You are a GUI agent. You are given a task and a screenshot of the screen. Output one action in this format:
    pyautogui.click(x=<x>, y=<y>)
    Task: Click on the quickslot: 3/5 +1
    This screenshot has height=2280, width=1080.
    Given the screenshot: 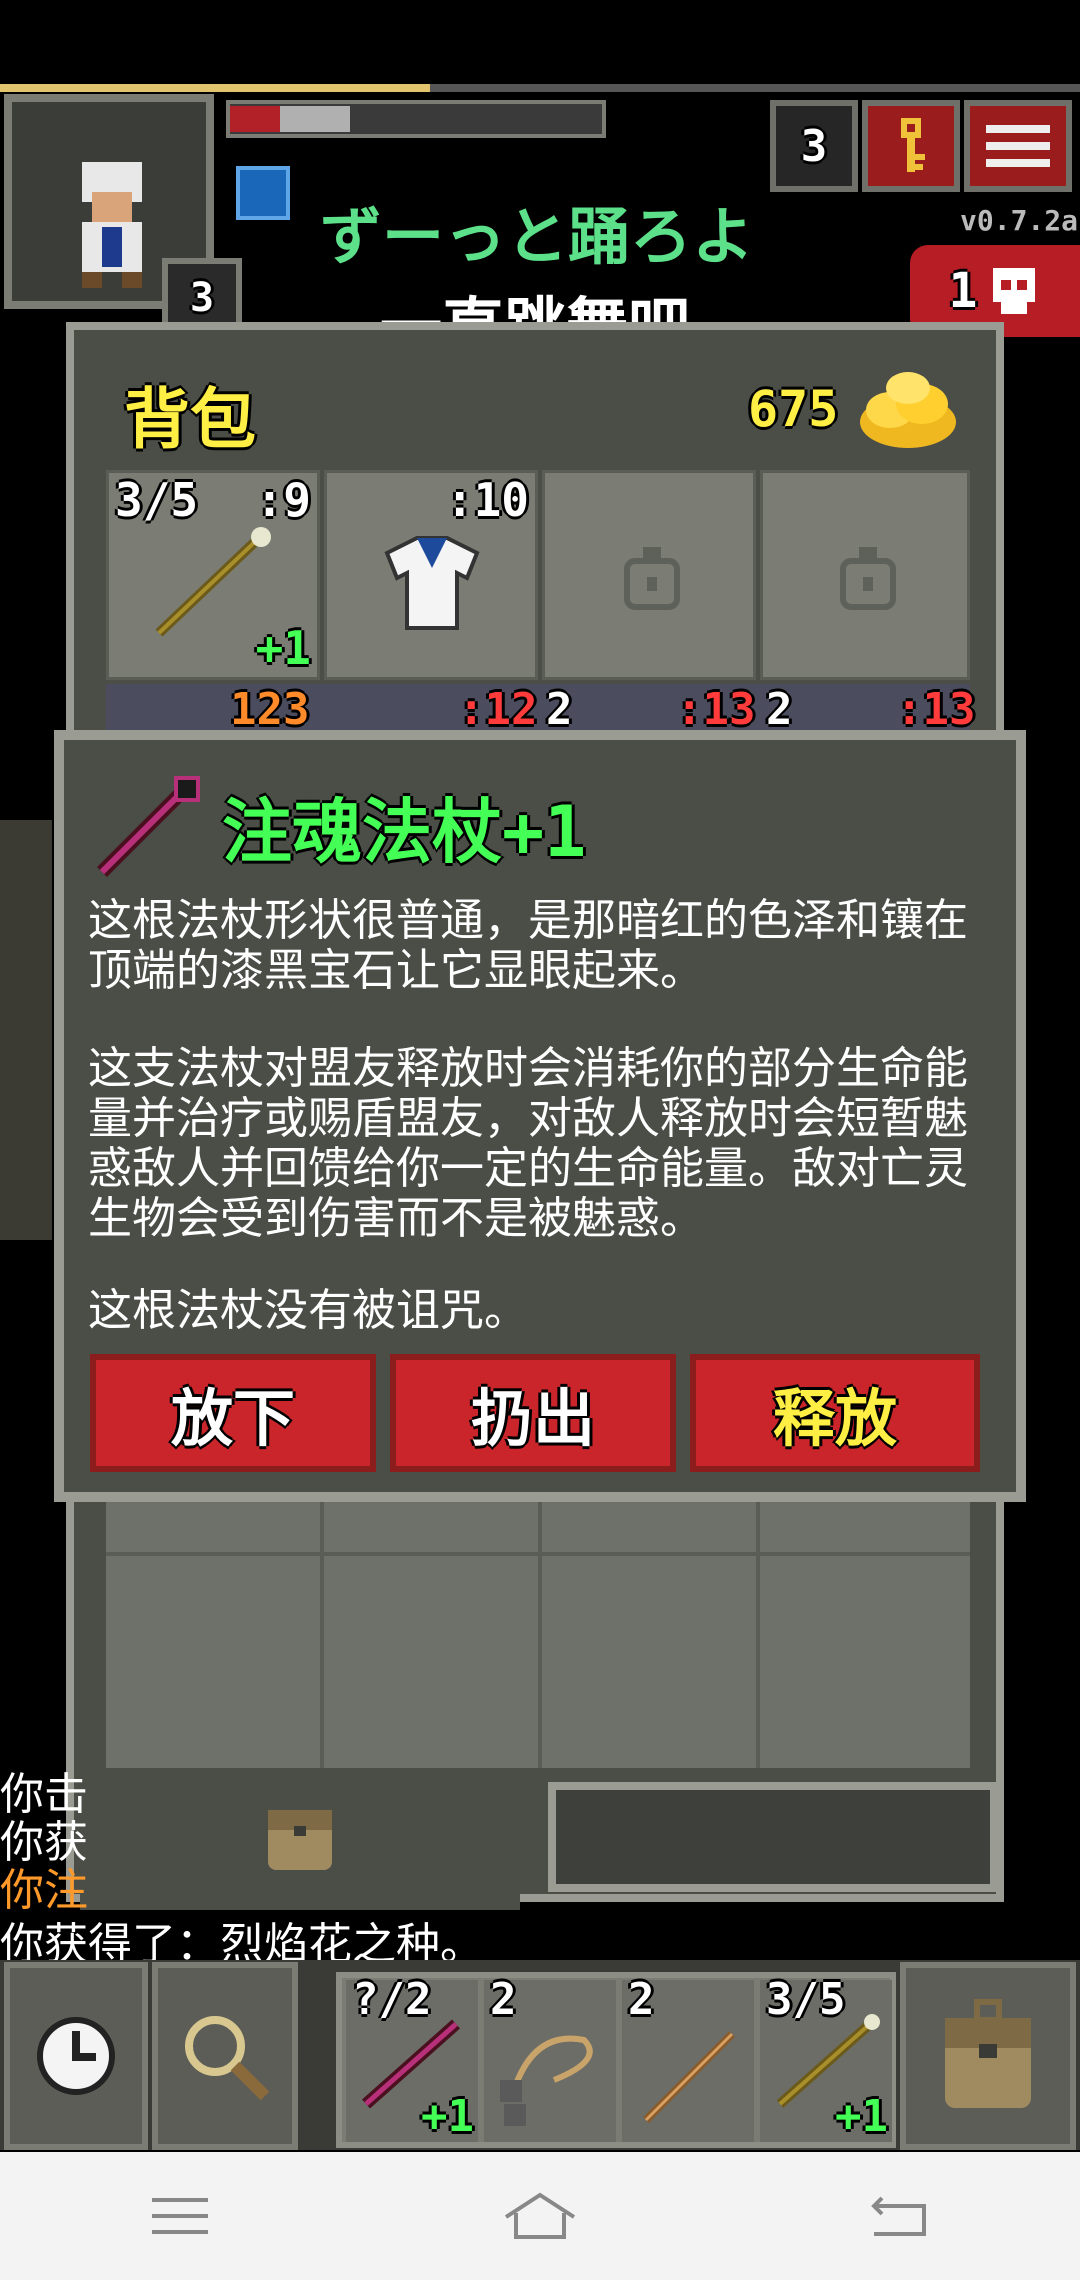 What is the action you would take?
    pyautogui.click(x=826, y=2058)
    